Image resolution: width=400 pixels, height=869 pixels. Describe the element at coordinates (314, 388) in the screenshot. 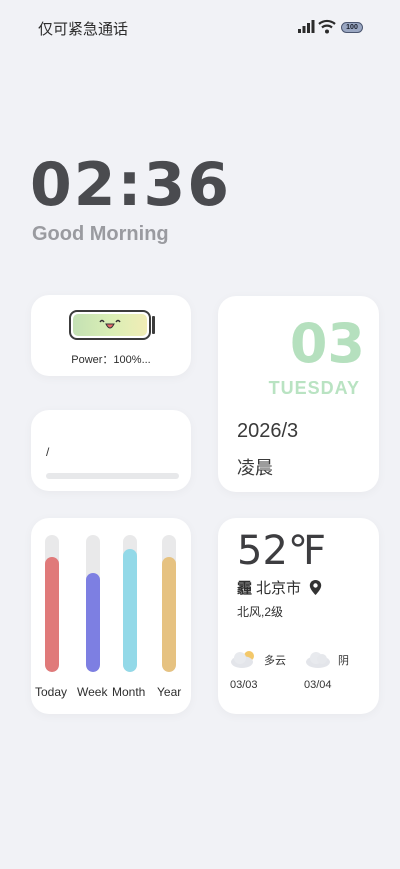

I see `weekday-label: TUESDAY` at that location.